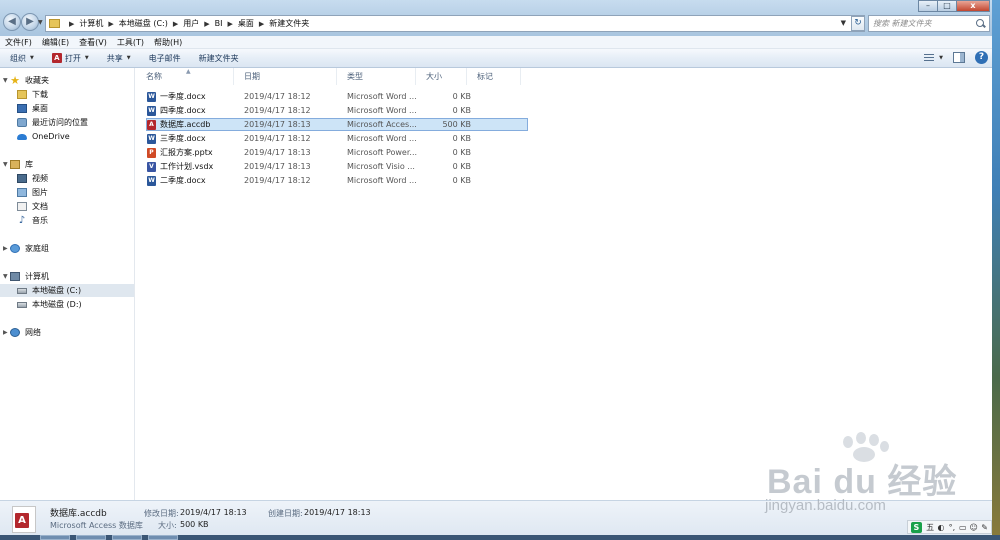  I want to click on forward-icon: ▶, so click(30, 22).